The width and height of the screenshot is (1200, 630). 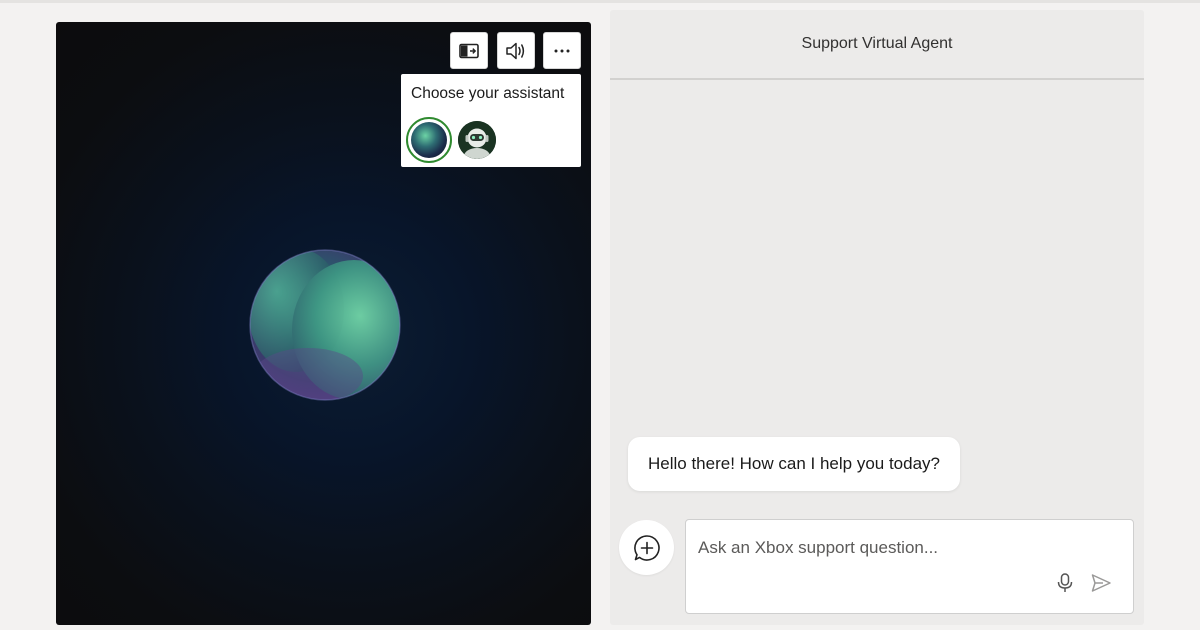 I want to click on chat-add-icon, so click(x=646, y=547).